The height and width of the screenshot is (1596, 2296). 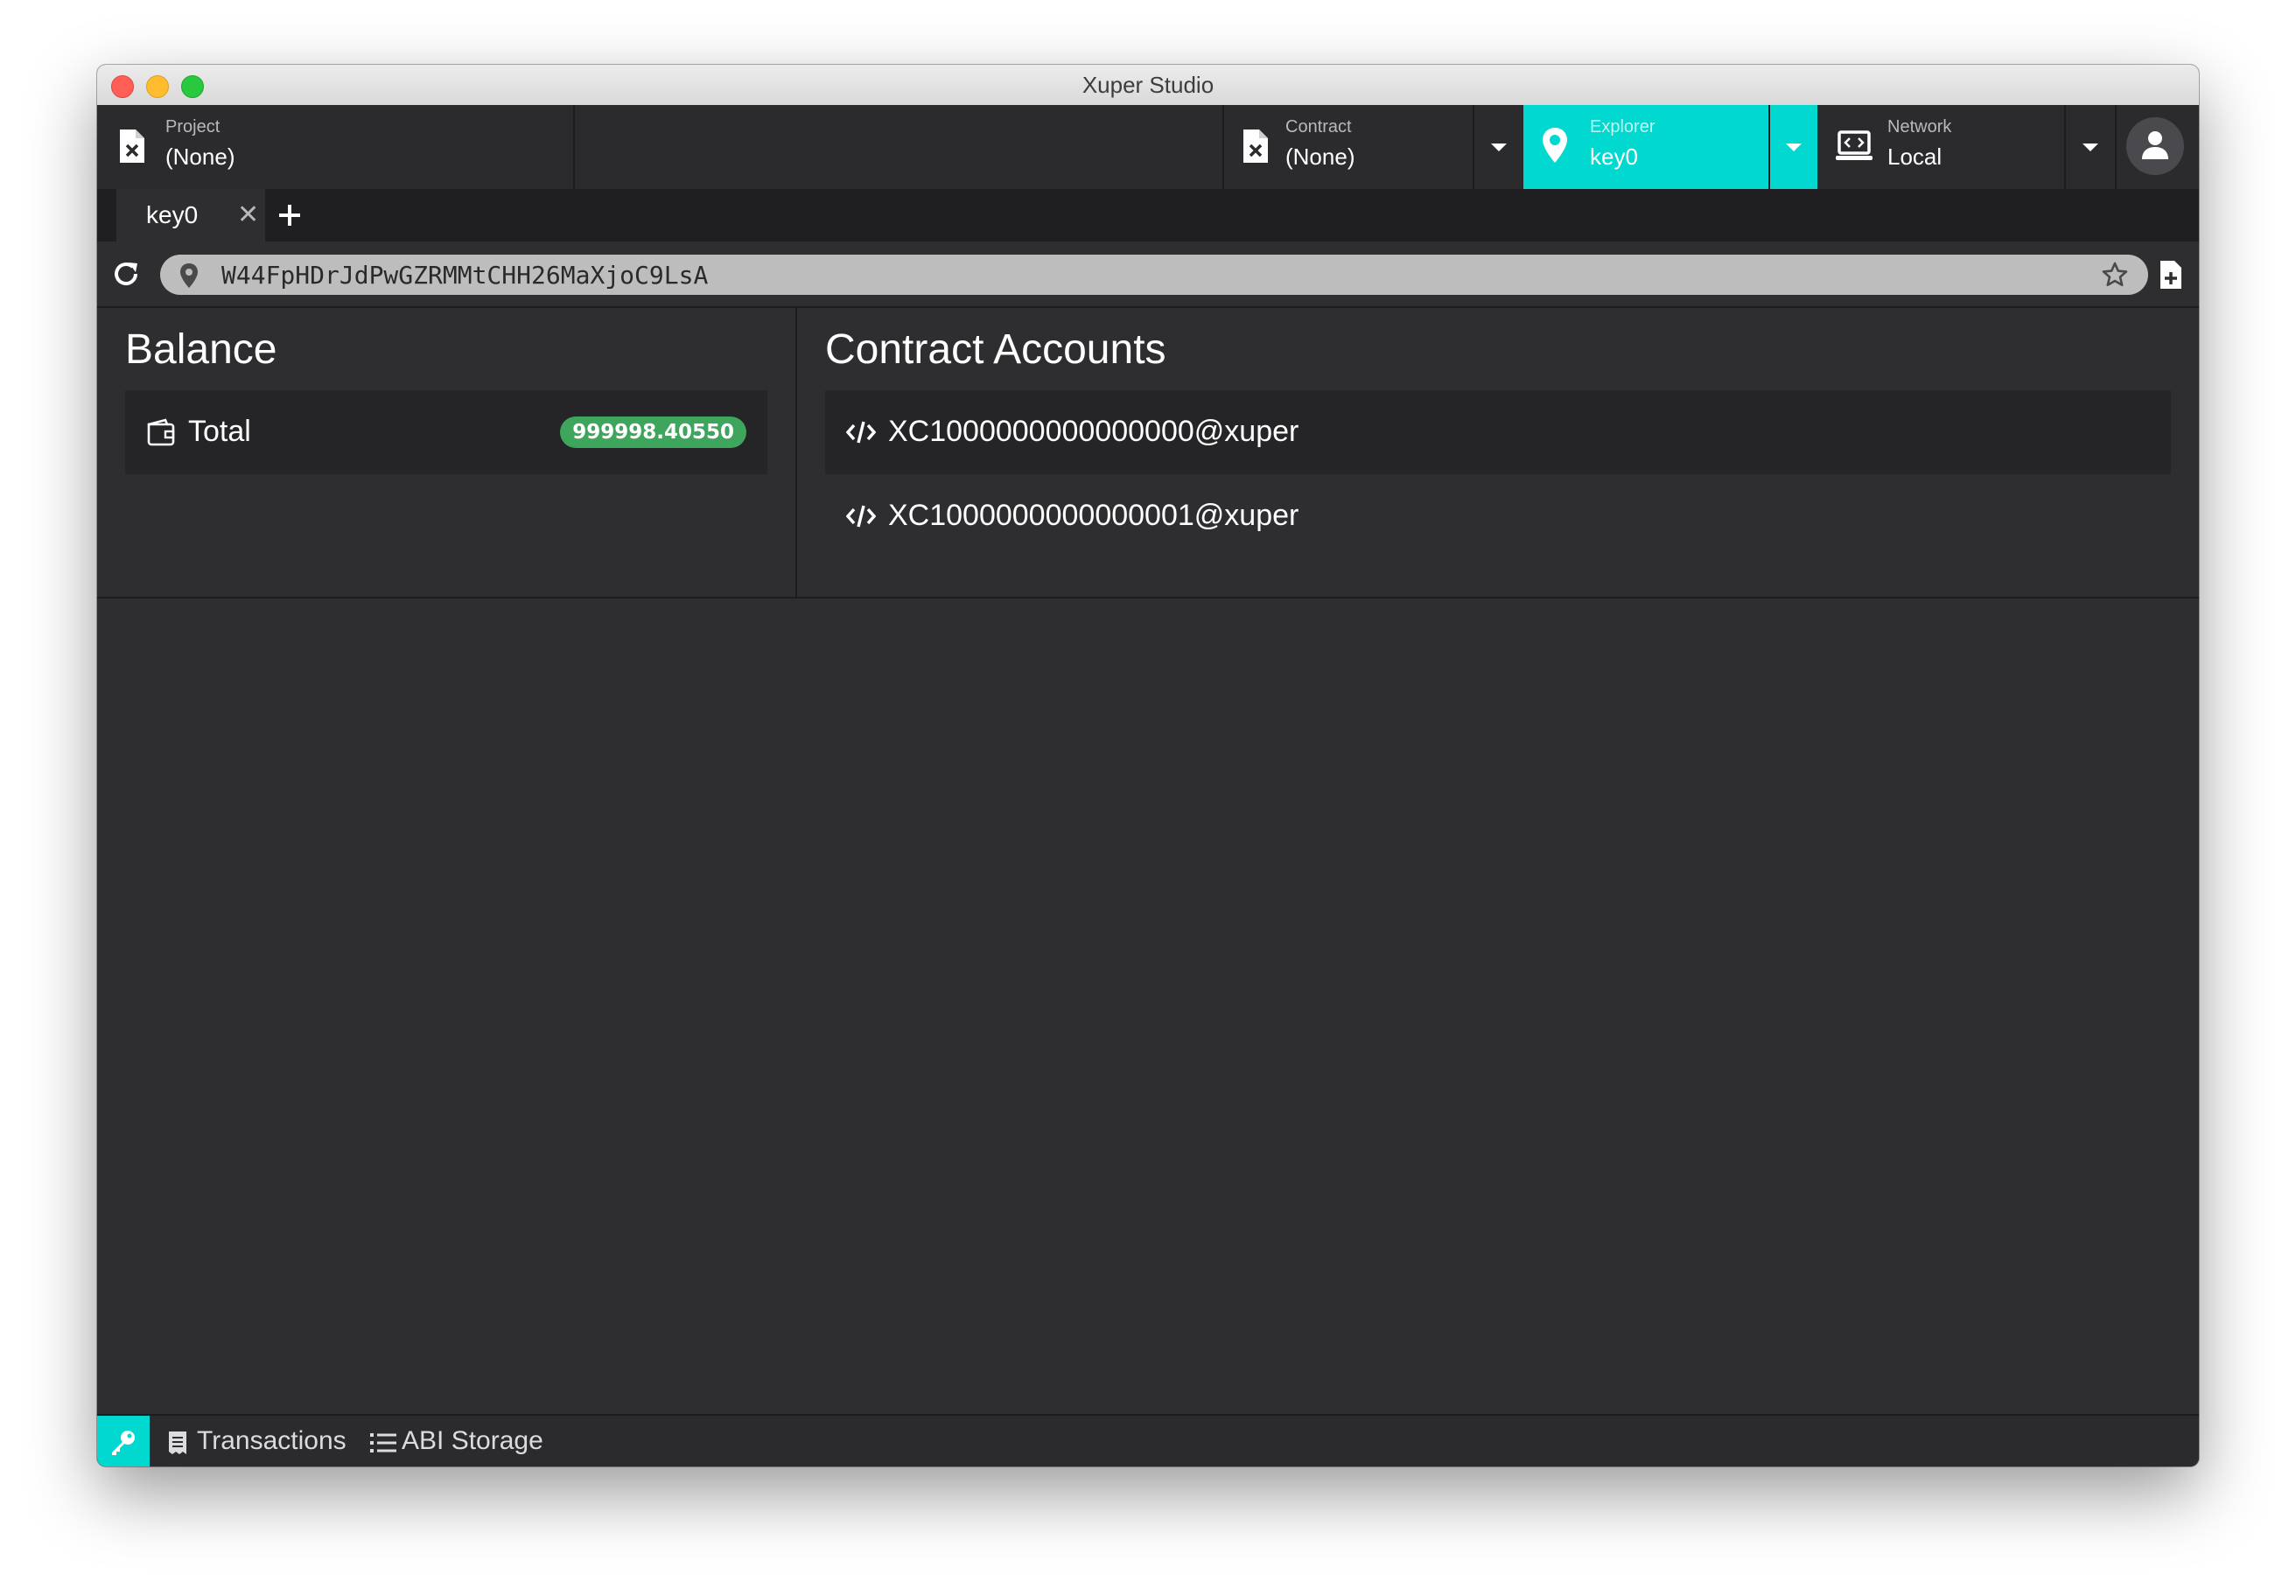 I want to click on receipt-icon, so click(x=177, y=1443).